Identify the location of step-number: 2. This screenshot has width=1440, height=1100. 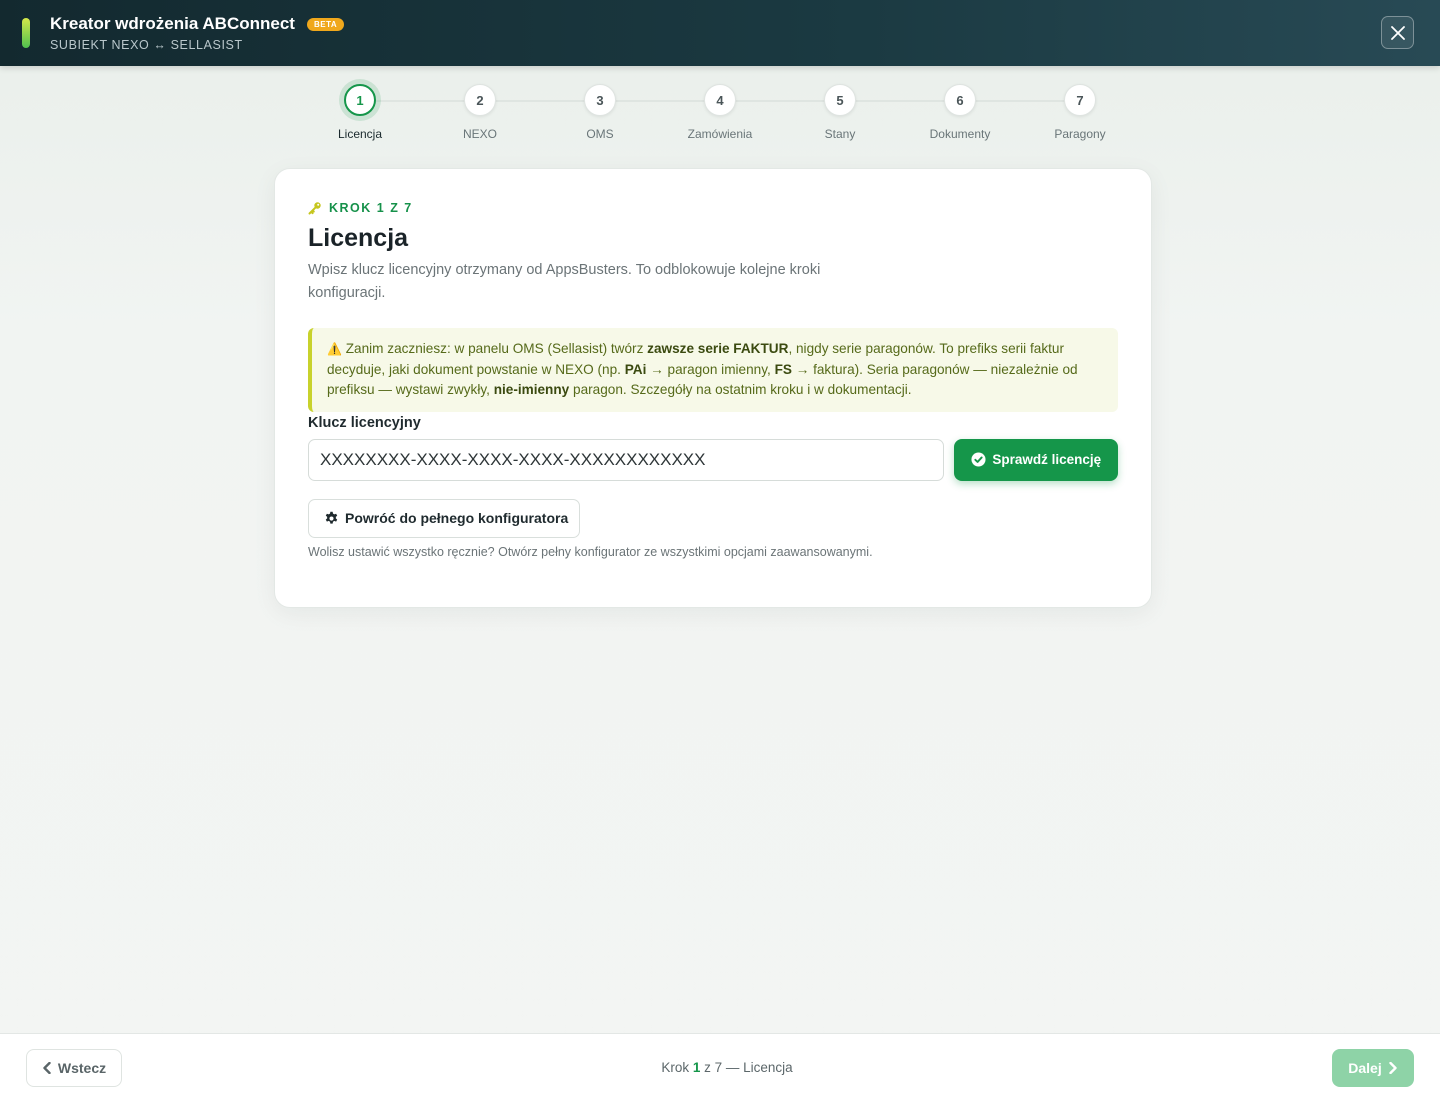
(480, 100).